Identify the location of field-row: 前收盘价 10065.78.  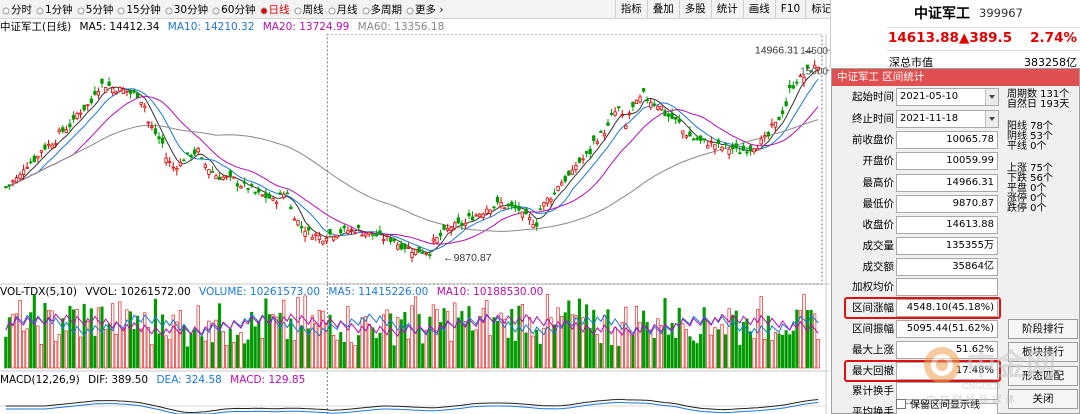
(917, 140).